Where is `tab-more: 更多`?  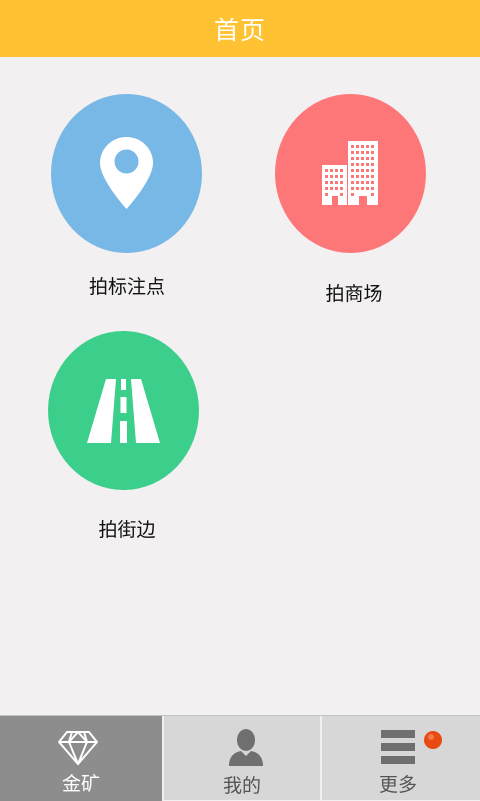
tab-more: 更多 is located at coordinates (401, 758).